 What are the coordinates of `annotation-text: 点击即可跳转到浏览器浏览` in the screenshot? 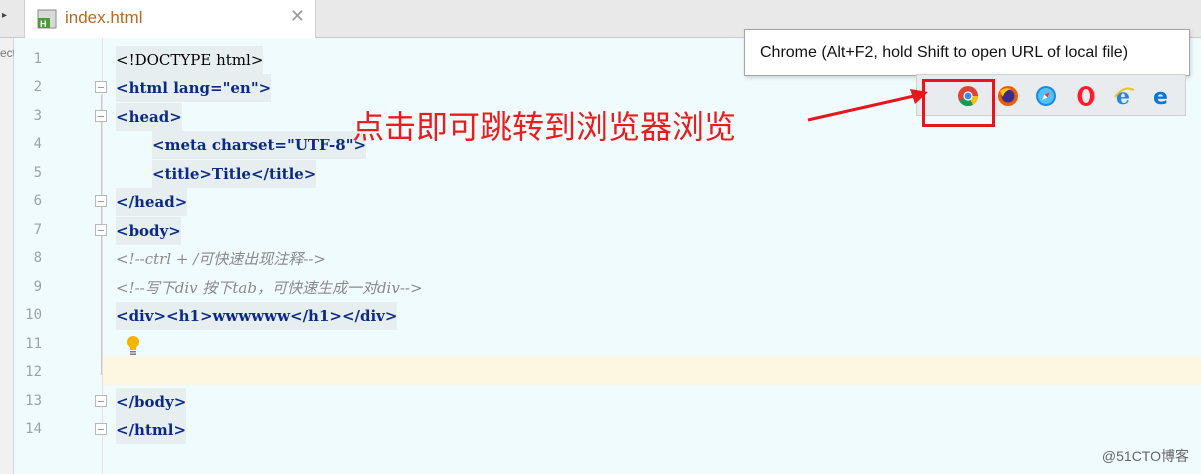 It's located at (544, 127).